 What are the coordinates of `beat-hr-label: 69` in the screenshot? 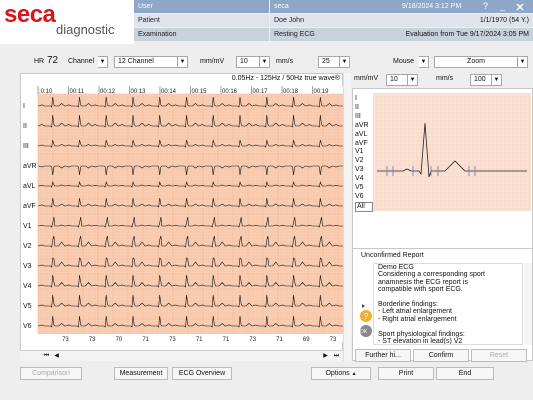 It's located at (306, 340).